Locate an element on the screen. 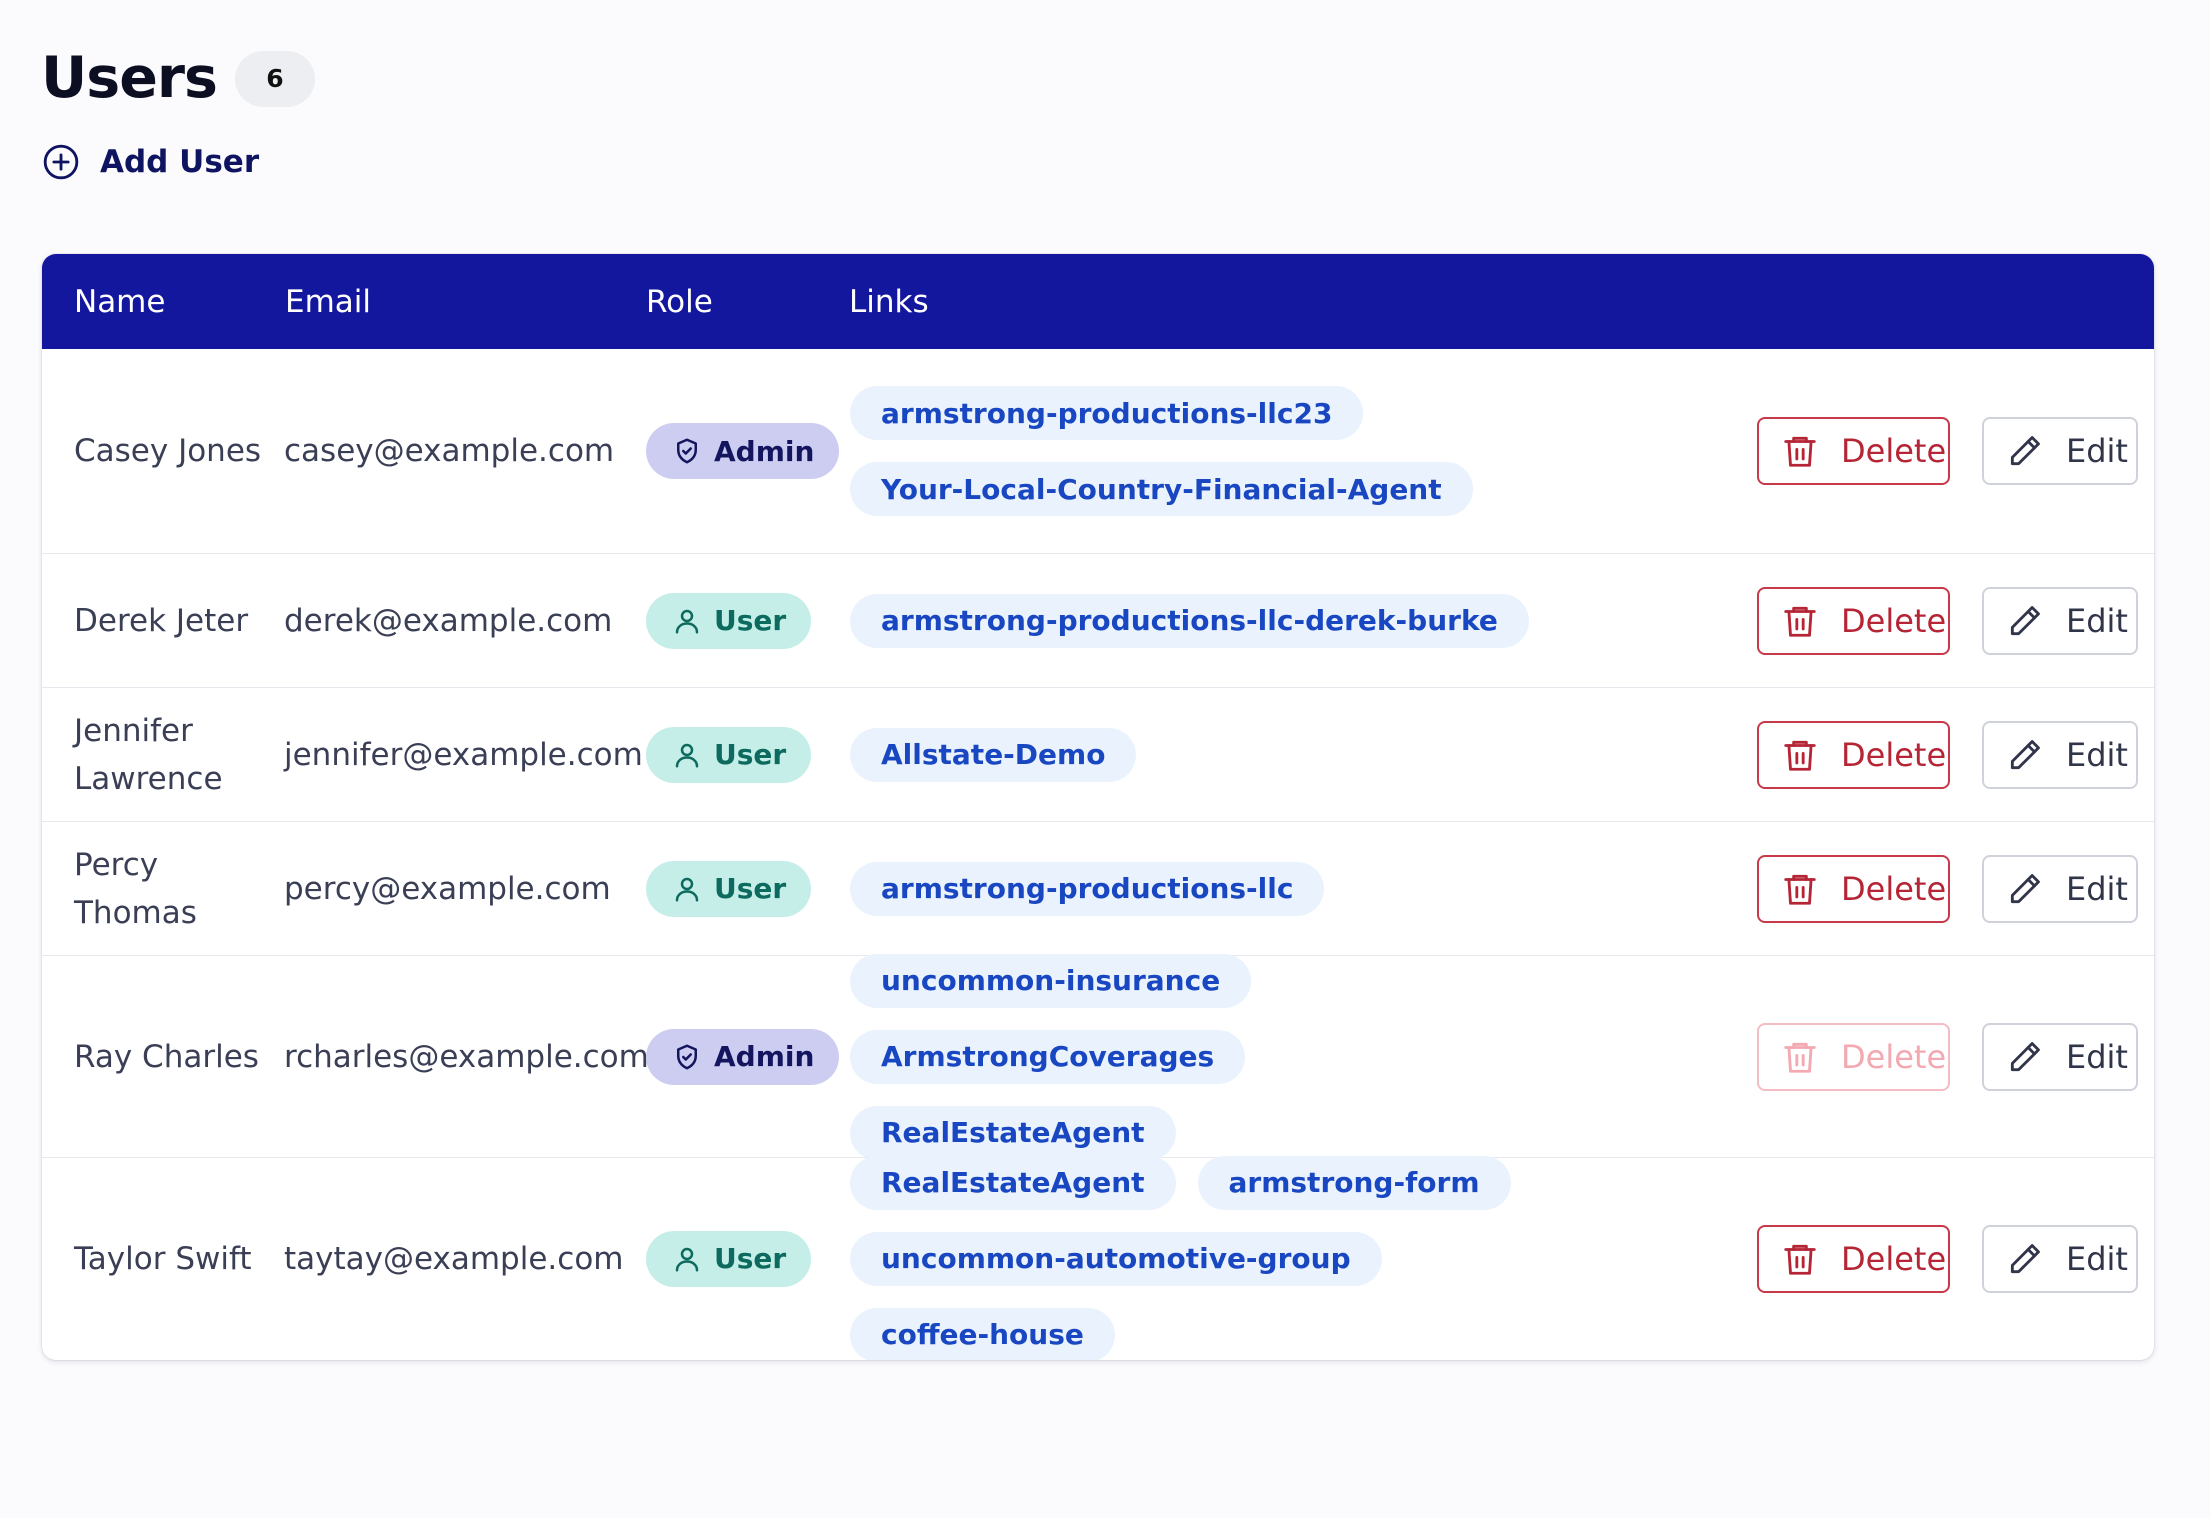  page-header: Users 6 is located at coordinates (178, 78).